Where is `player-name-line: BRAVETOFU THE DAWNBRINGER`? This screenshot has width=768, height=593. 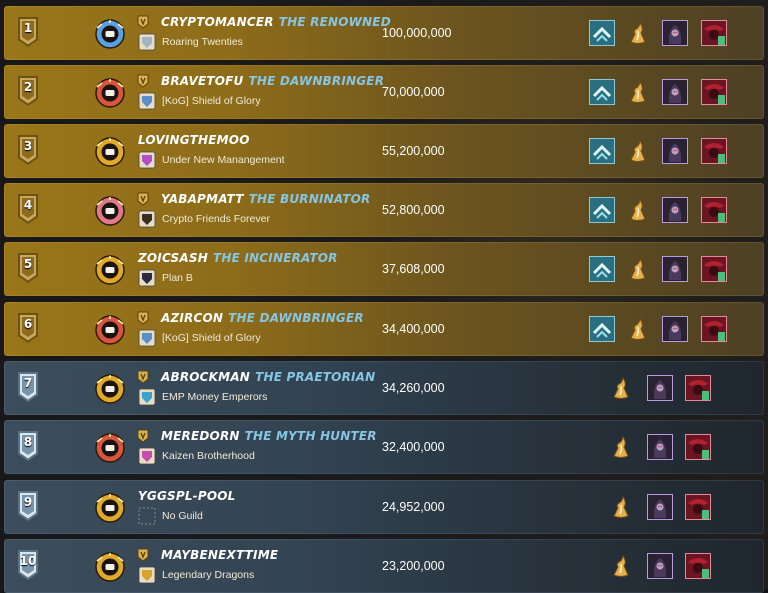
player-name-line: BRAVETOFU THE DAWNBRINGER is located at coordinates (272, 81).